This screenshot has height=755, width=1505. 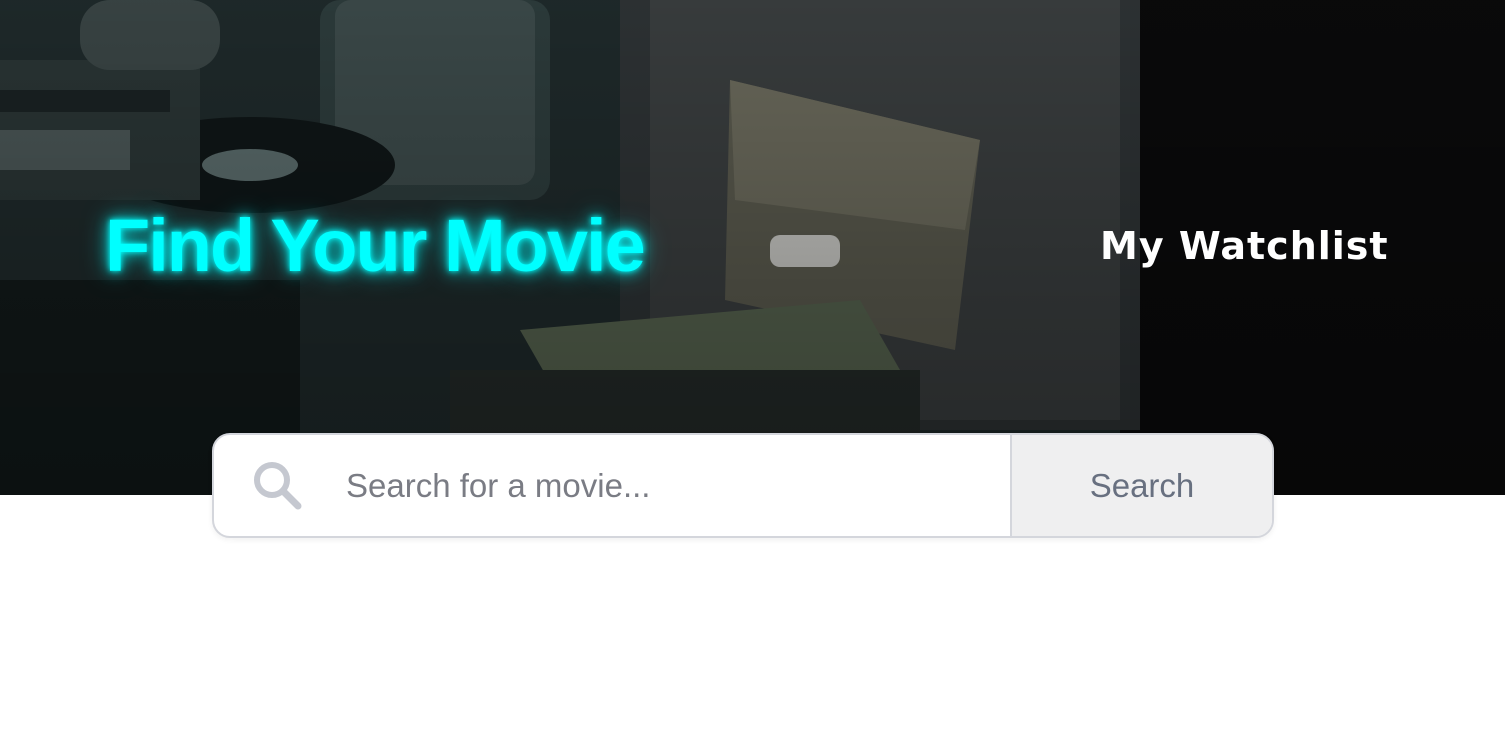 What do you see at coordinates (1141, 485) in the screenshot?
I see `search-button: Search` at bounding box center [1141, 485].